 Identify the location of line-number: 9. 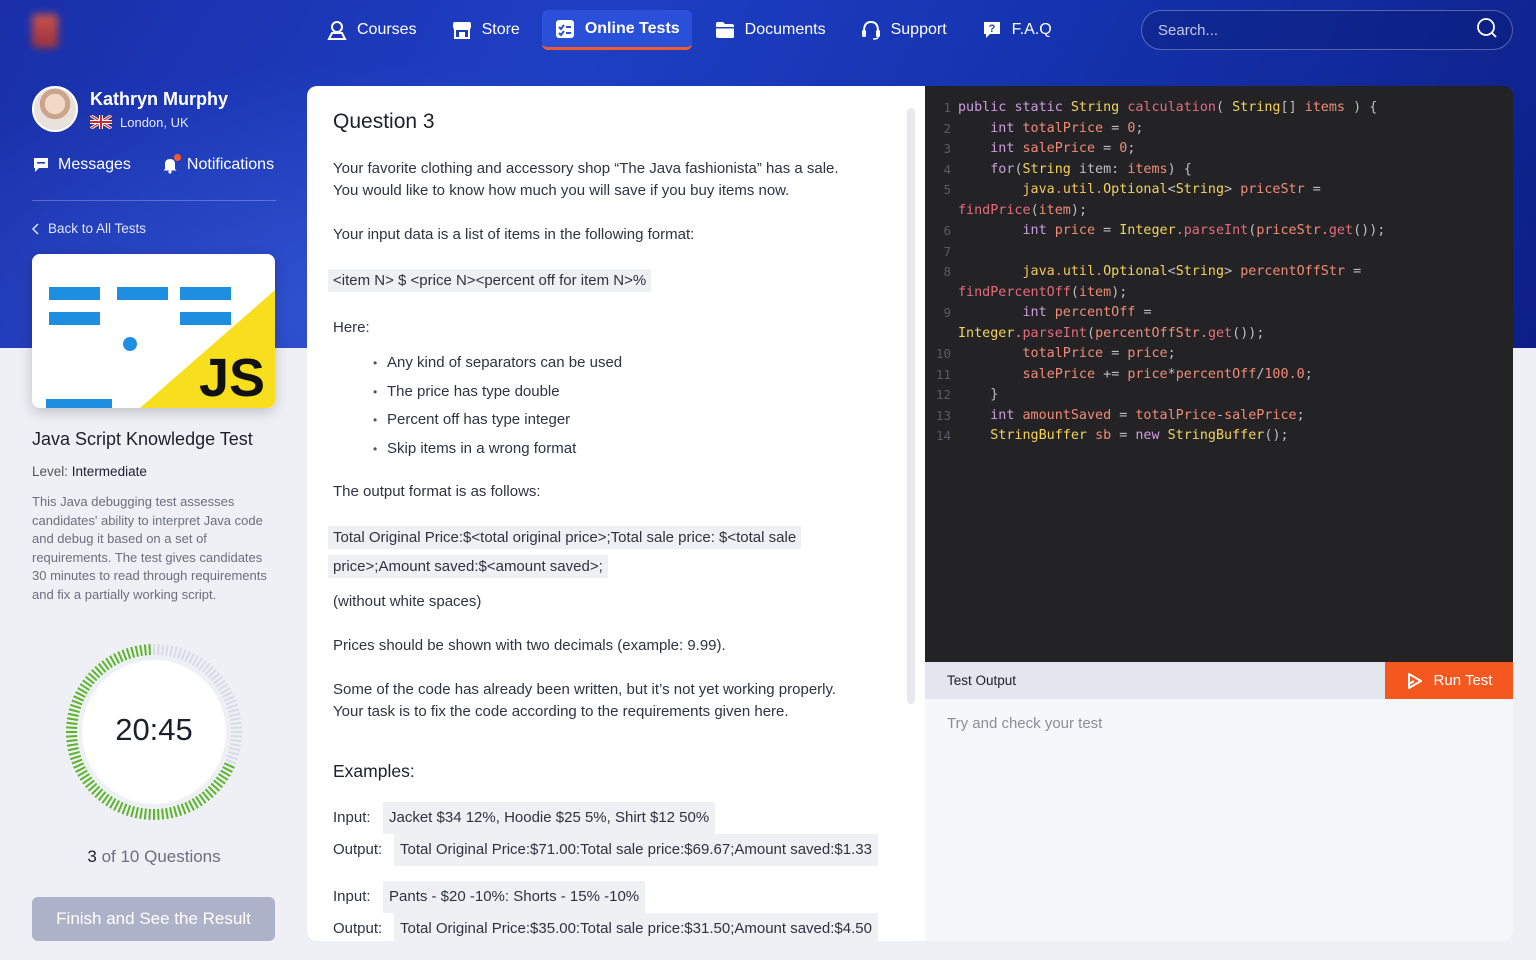
(947, 312).